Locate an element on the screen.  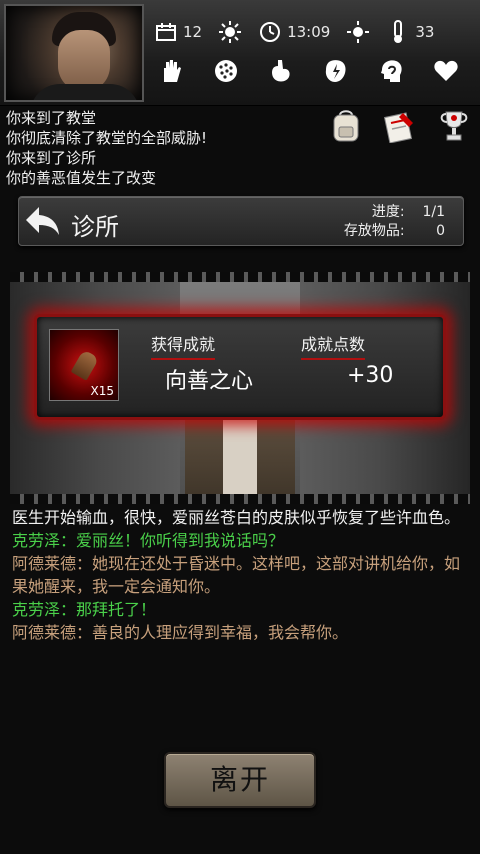
bullet-icon is located at coordinates (85, 365).